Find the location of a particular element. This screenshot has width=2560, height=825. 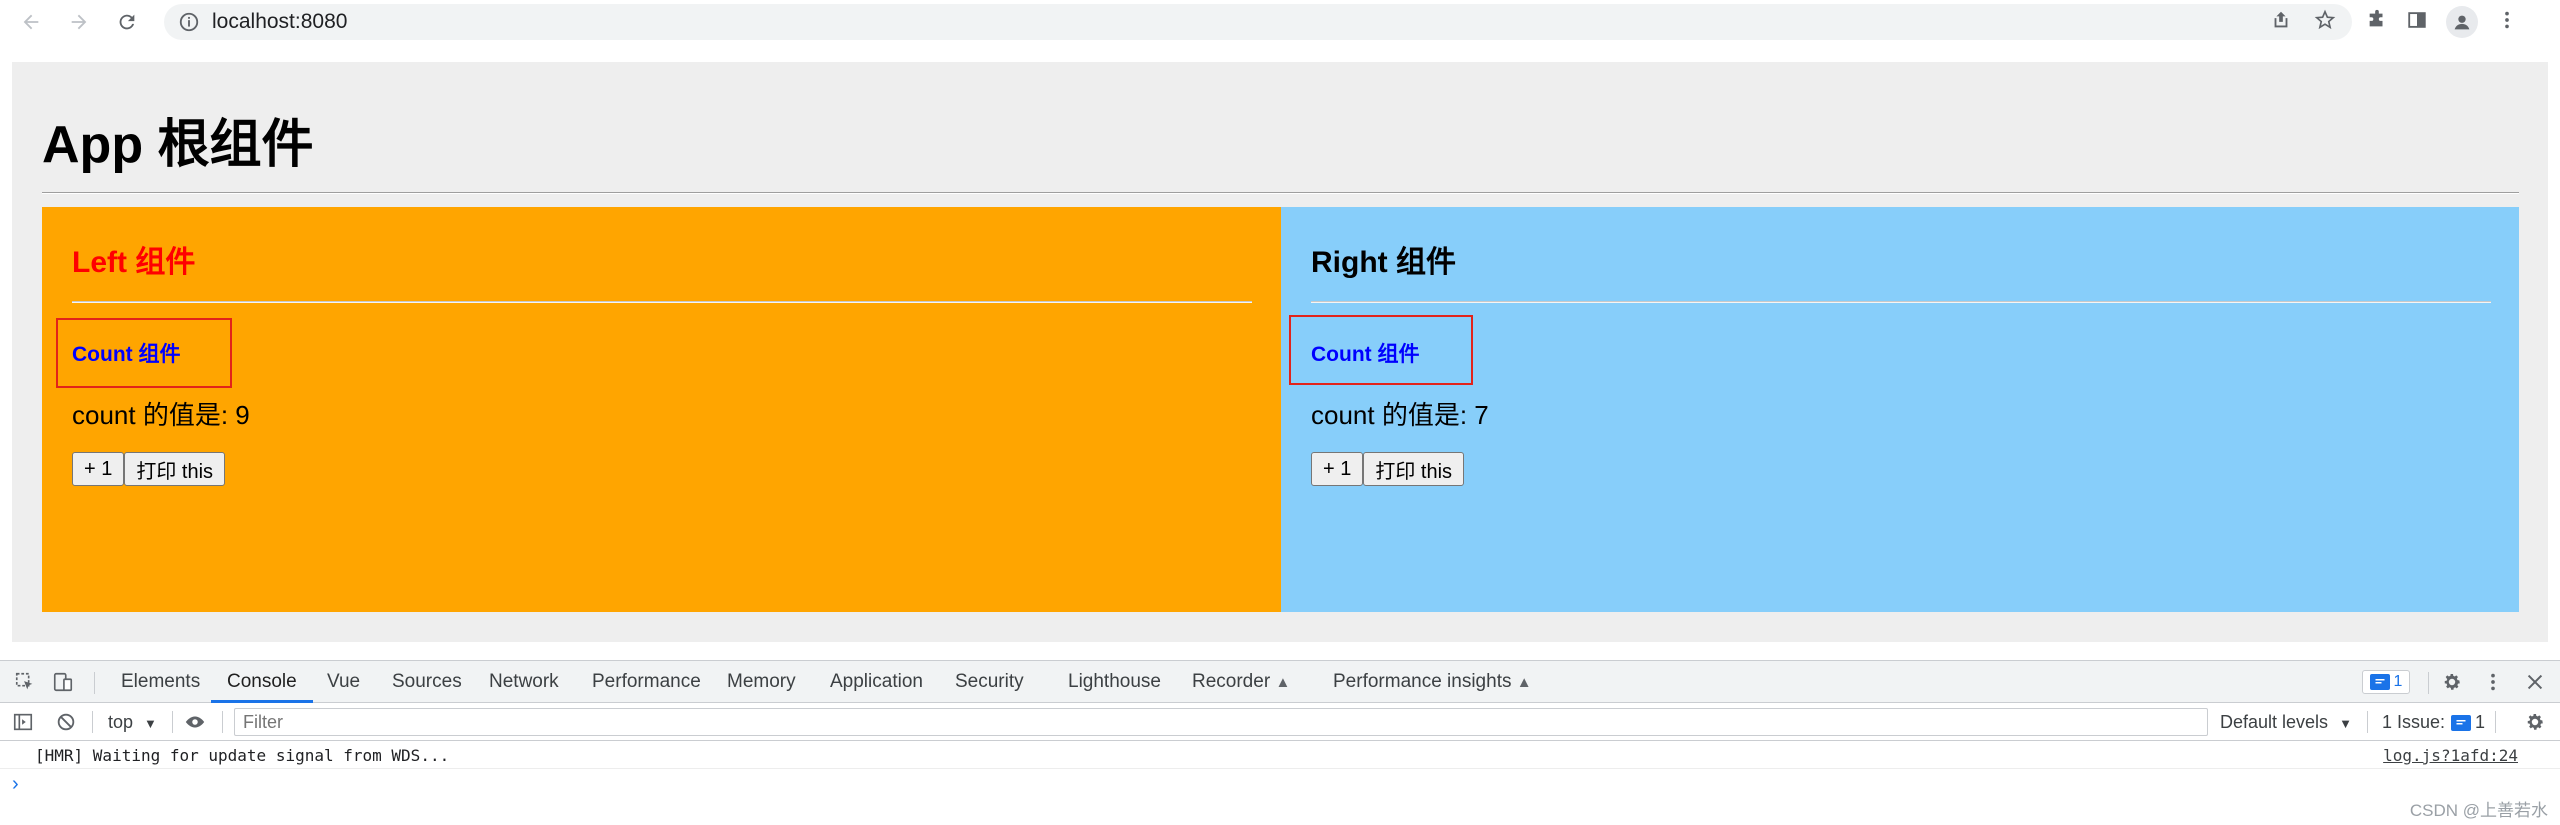

tab-network: Network is located at coordinates (524, 682).